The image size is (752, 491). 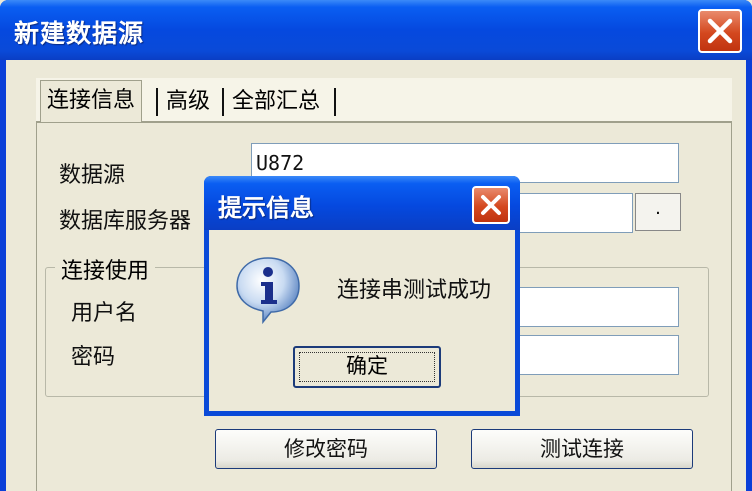 I want to click on connection-group-label: 连接使用, so click(x=105, y=269).